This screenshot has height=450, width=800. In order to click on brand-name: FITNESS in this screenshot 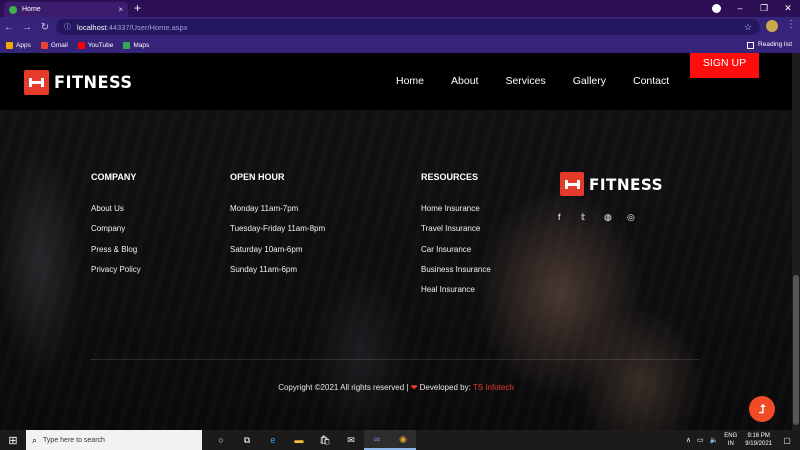, I will do `click(93, 82)`.